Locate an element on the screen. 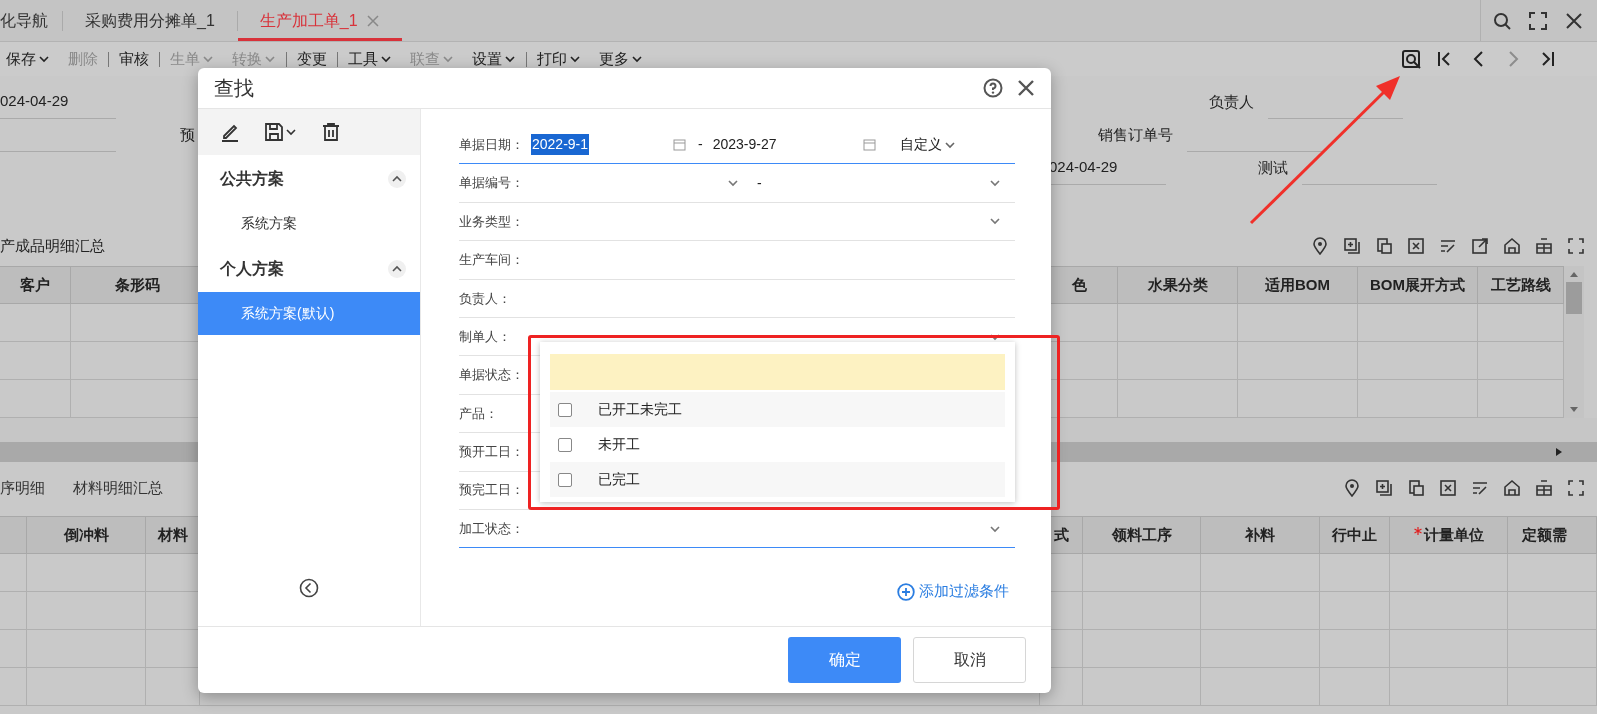 The width and height of the screenshot is (1597, 714). tab: 化导航 is located at coordinates (31, 22).